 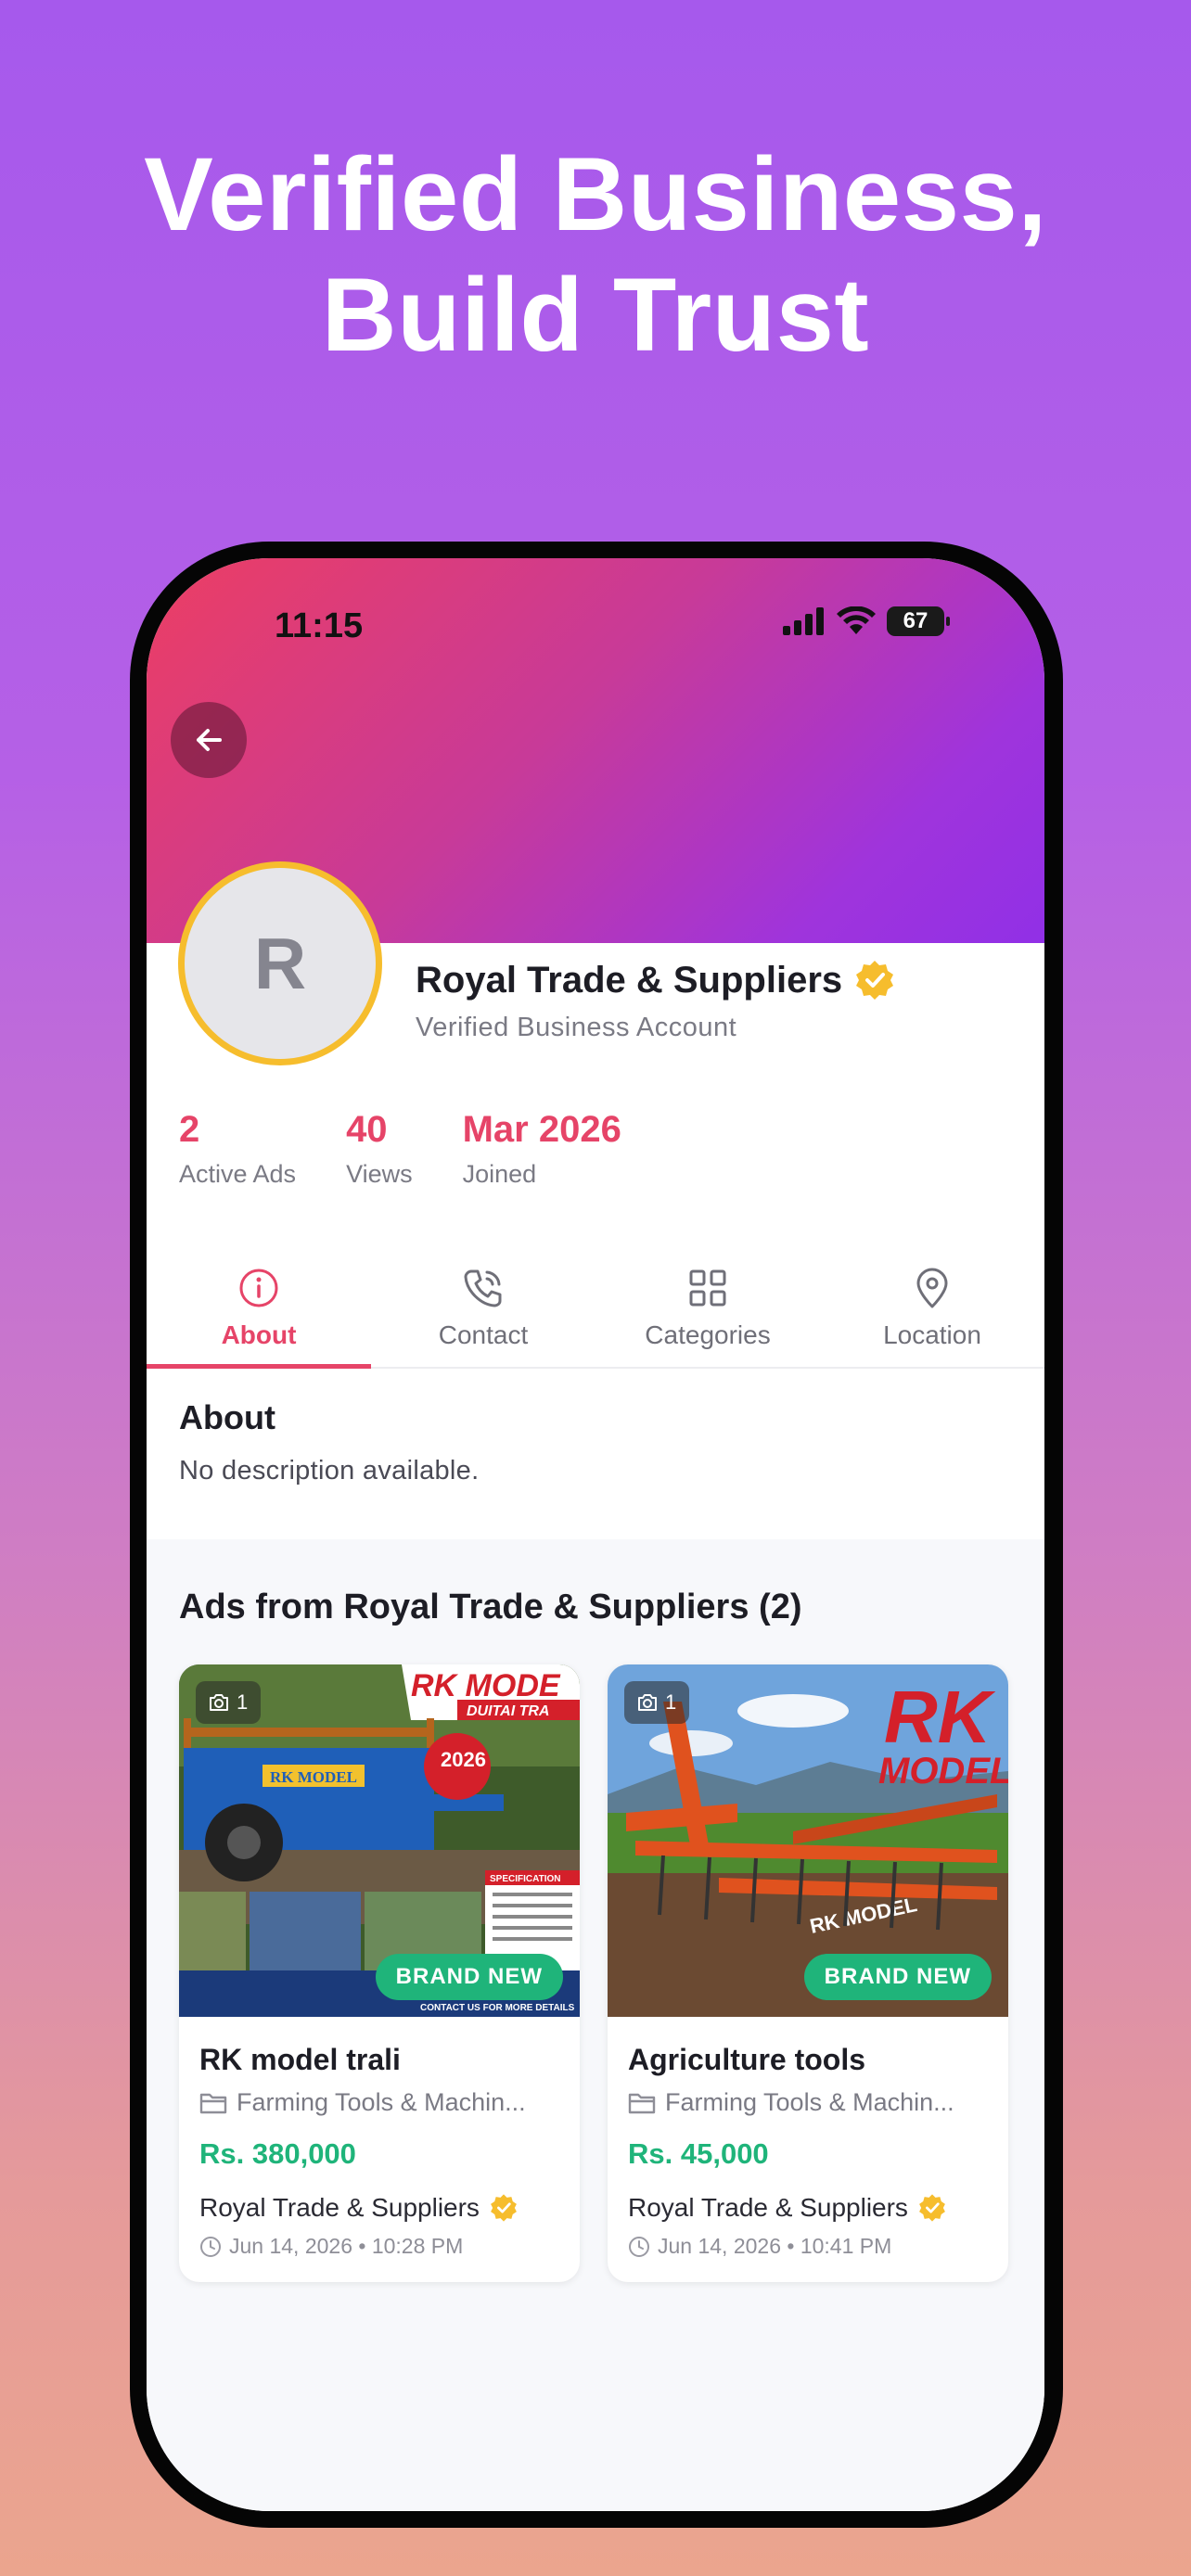 I want to click on ads-heading: Ads from Royal Trade & Suppliers (2), so click(x=490, y=1607).